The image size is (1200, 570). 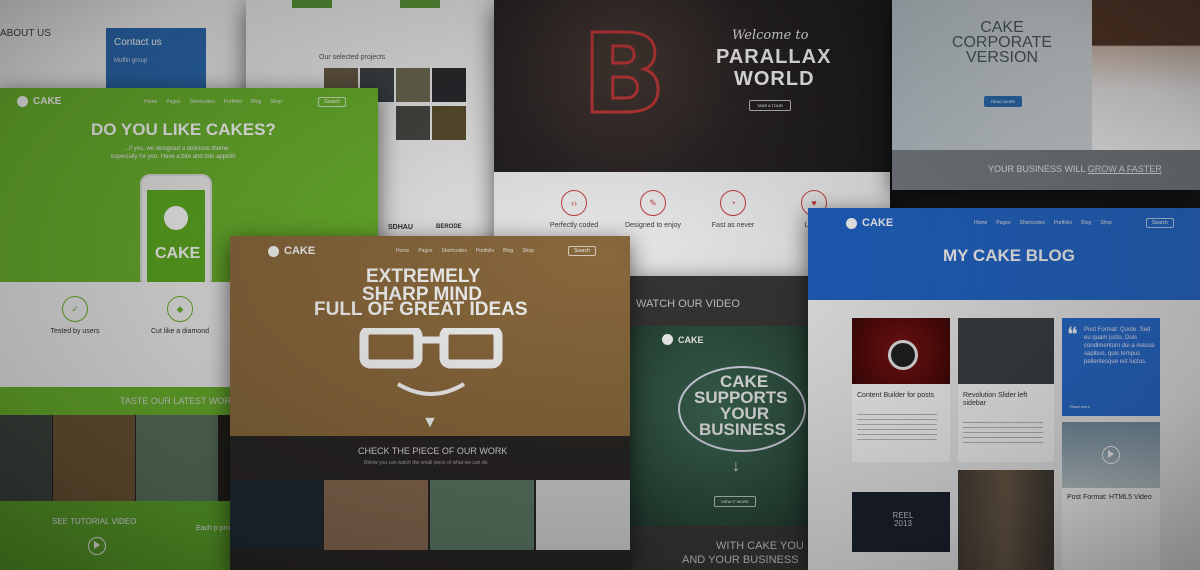 I want to click on corporate-title: CAKE CORPORATE VERSION, so click(x=1002, y=42).